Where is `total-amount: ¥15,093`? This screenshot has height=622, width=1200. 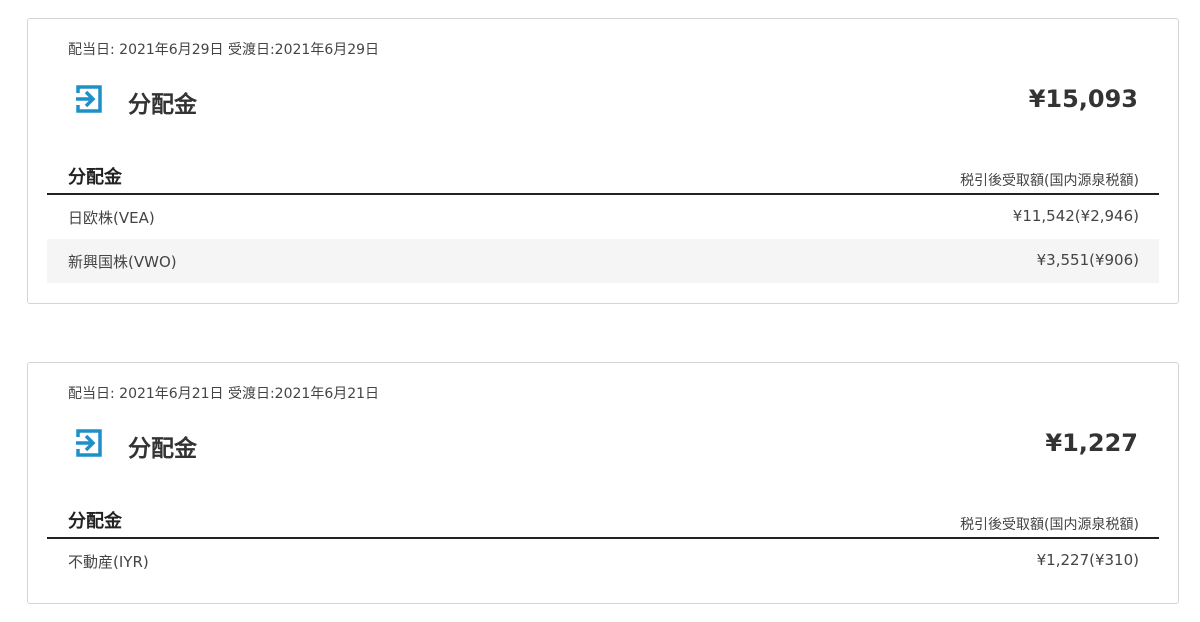 total-amount: ¥15,093 is located at coordinates (1083, 99).